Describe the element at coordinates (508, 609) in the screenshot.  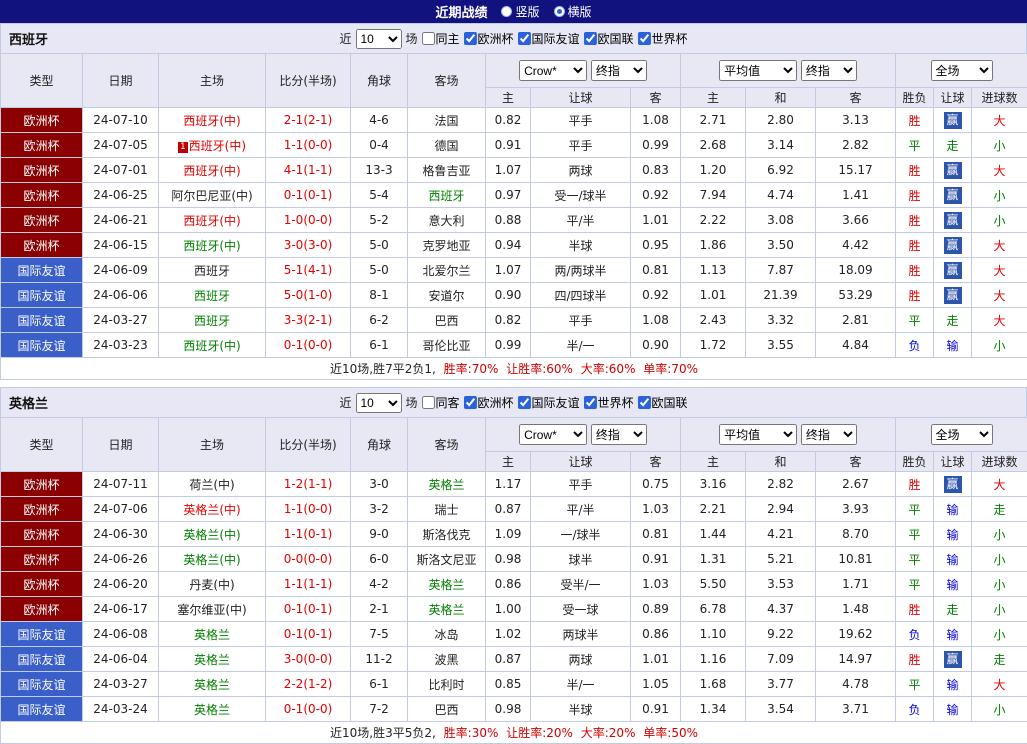
I see `odds-home: 1.00` at that location.